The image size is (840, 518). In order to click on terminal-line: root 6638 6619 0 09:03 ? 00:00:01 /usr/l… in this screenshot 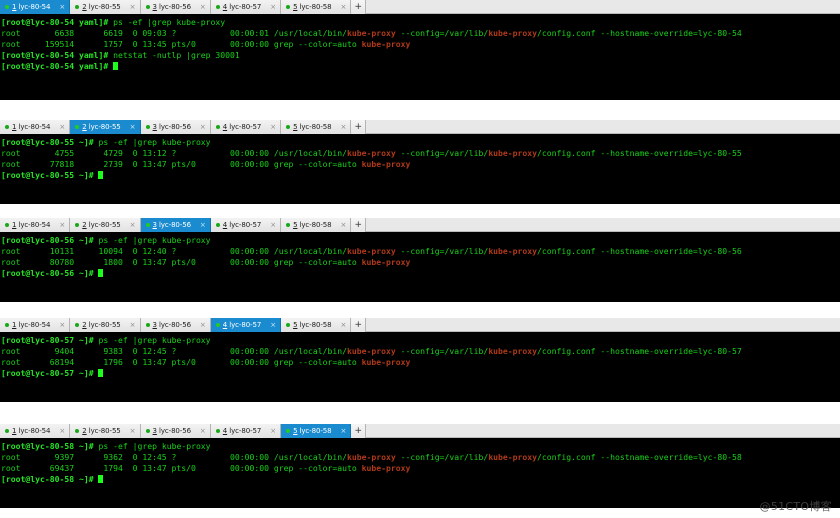, I will do `click(371, 33)`.